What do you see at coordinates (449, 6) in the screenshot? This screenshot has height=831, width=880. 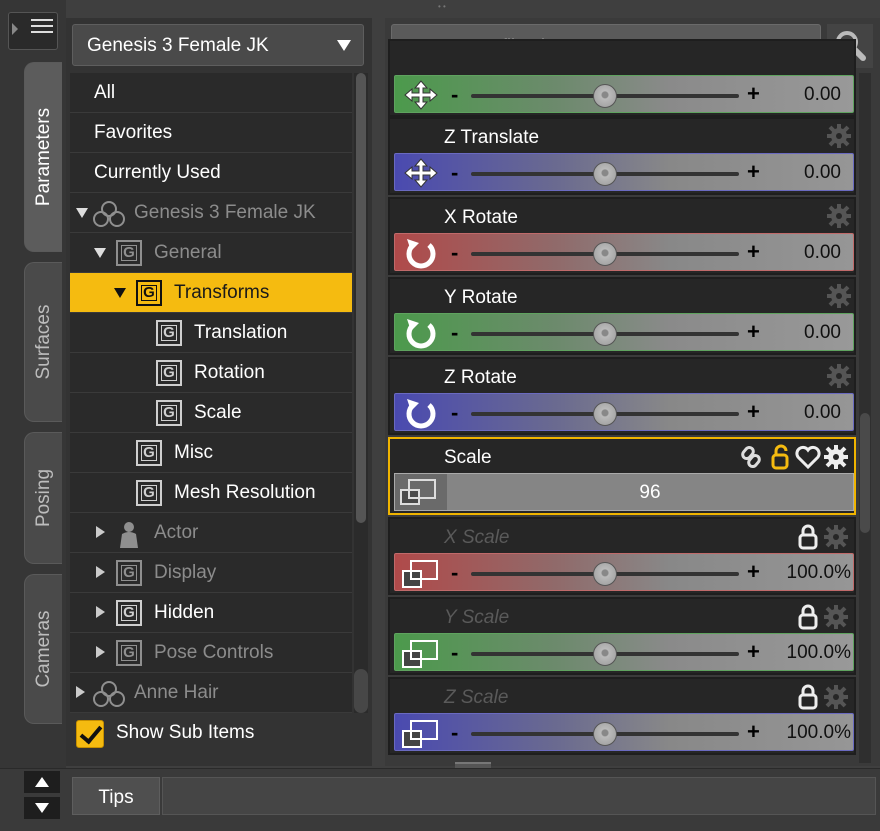 I see `top-resize-grip: • •` at bounding box center [449, 6].